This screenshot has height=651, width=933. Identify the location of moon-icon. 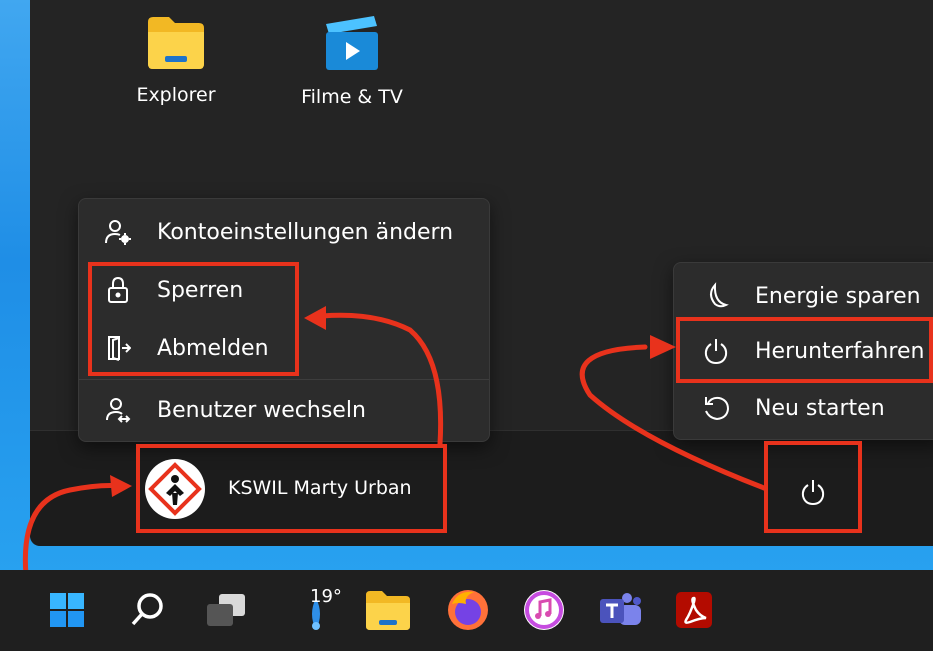
(716, 296).